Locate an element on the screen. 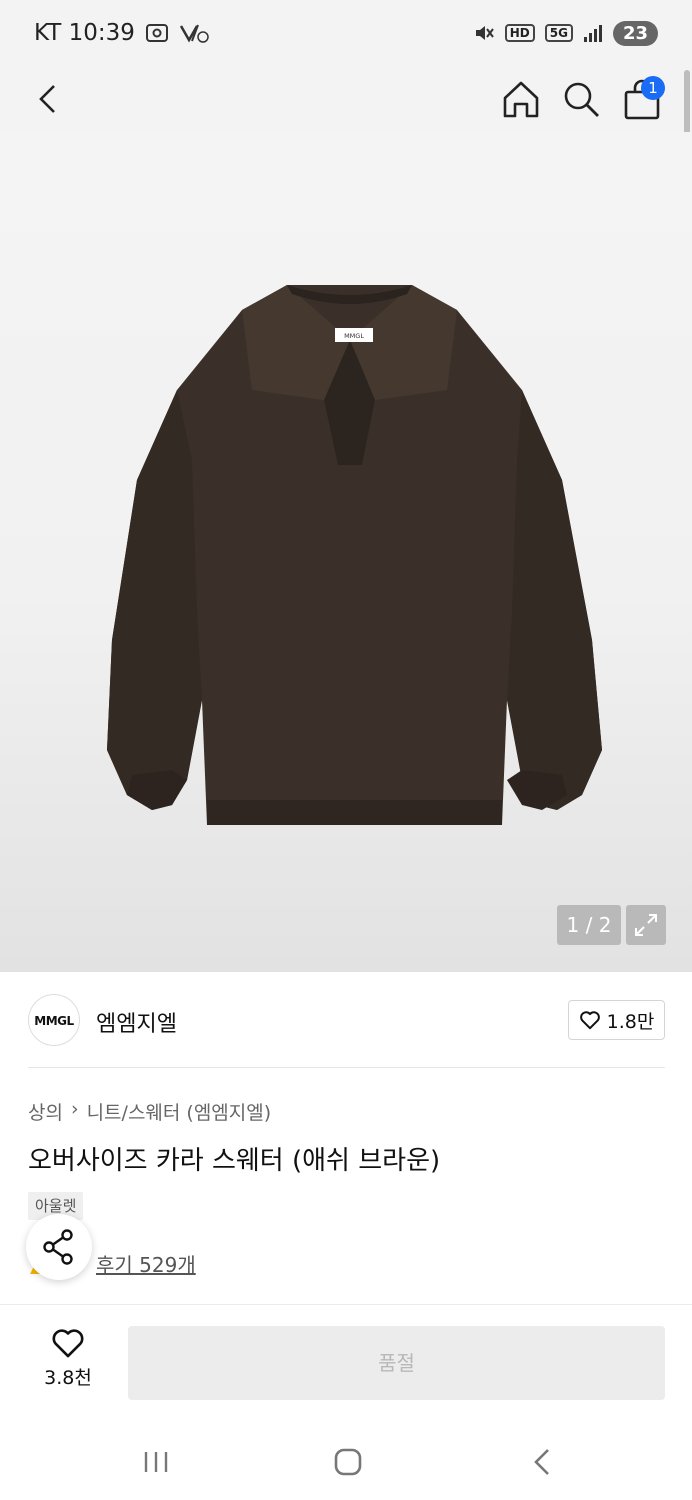 This screenshot has width=692, height=1500. back-arrow-icon is located at coordinates (49, 99).